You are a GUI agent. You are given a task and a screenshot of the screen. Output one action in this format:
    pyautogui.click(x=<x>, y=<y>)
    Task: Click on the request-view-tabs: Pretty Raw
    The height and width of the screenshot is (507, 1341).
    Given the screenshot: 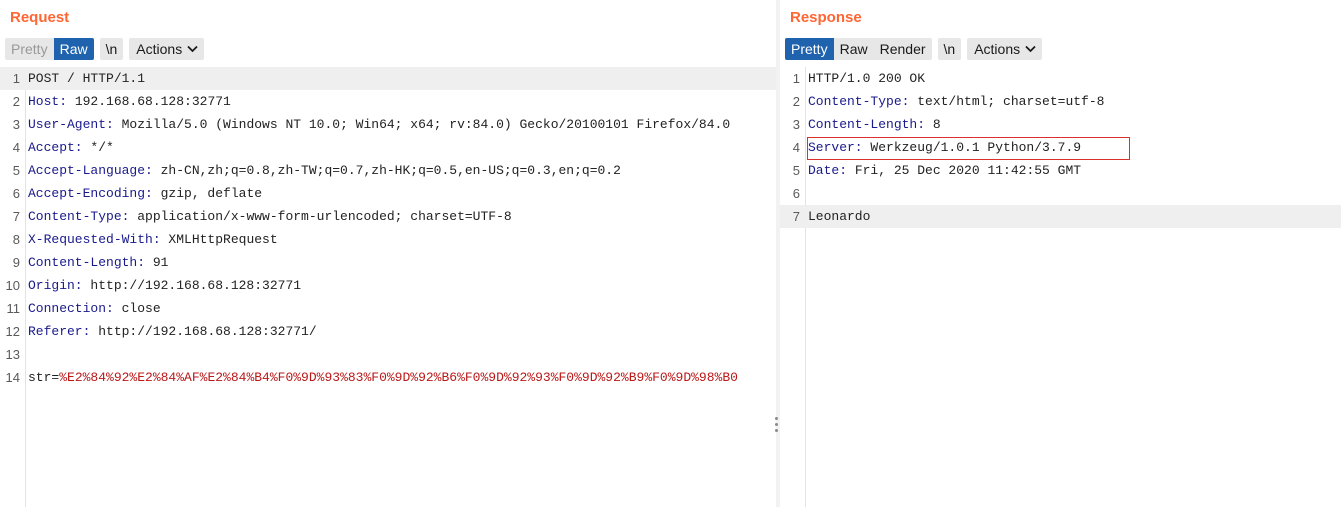 What is the action you would take?
    pyautogui.click(x=49, y=49)
    